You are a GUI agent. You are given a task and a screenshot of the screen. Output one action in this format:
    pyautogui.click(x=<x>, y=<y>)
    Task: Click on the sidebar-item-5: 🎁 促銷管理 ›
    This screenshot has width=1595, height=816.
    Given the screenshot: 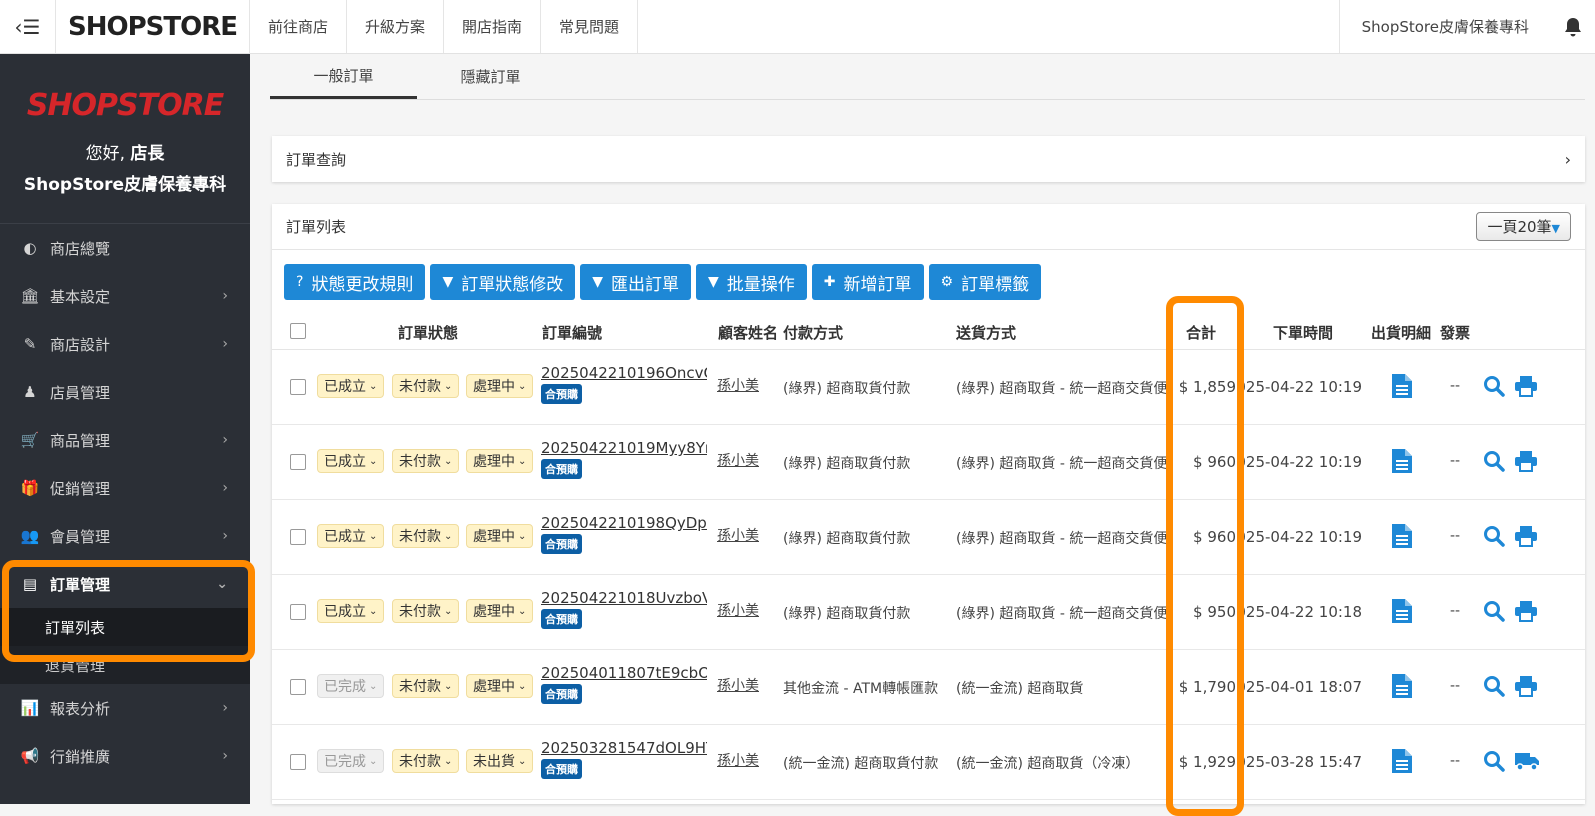 What is the action you would take?
    pyautogui.click(x=125, y=488)
    